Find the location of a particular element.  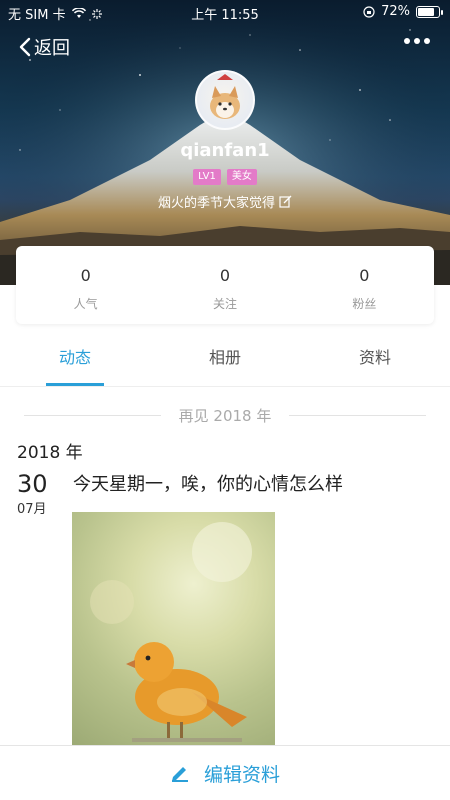

stat-label: 粉丝 is located at coordinates (364, 304).